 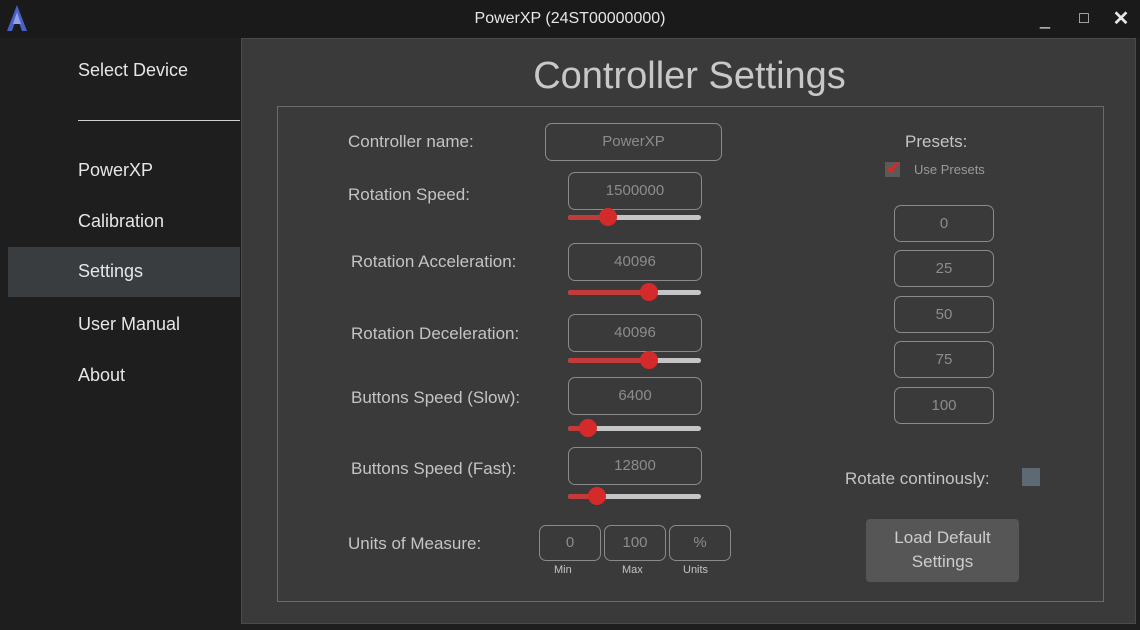 What do you see at coordinates (936, 141) in the screenshot?
I see `presets-title: Presets:` at bounding box center [936, 141].